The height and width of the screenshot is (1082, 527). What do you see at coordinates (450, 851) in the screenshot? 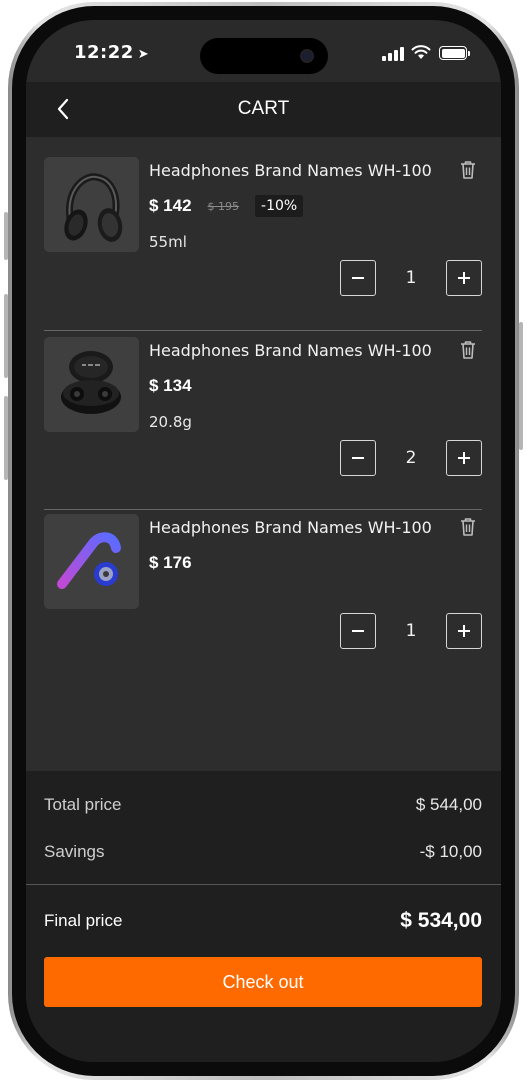
I see `savings-value: -$ 10,00` at bounding box center [450, 851].